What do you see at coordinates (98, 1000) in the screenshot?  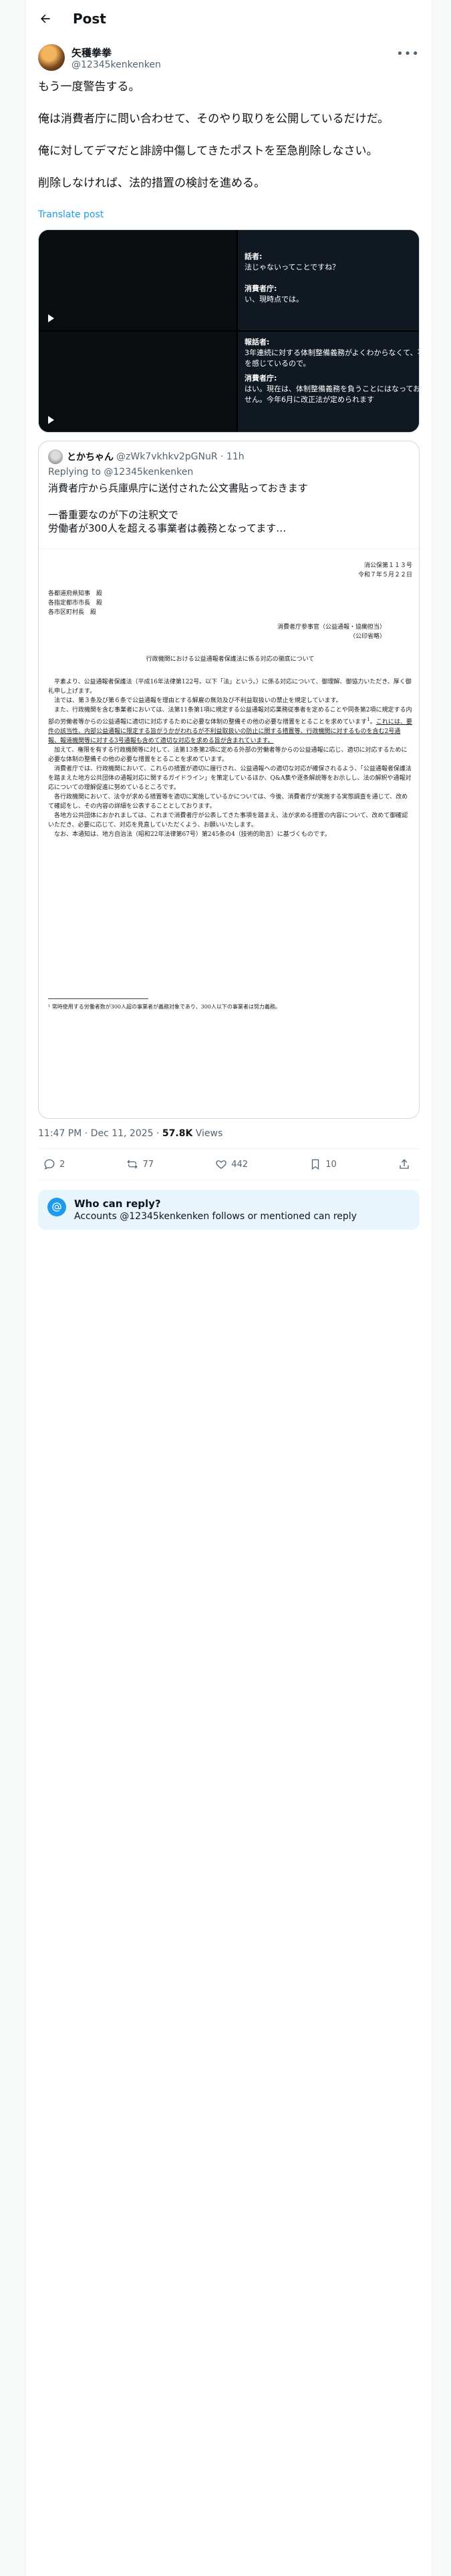 I see `doc-footnote-rule` at bounding box center [98, 1000].